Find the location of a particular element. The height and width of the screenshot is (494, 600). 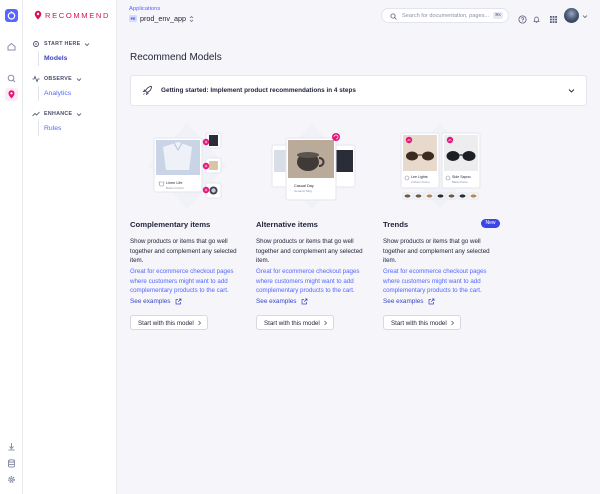

section-label: START HERE is located at coordinates (62, 44).